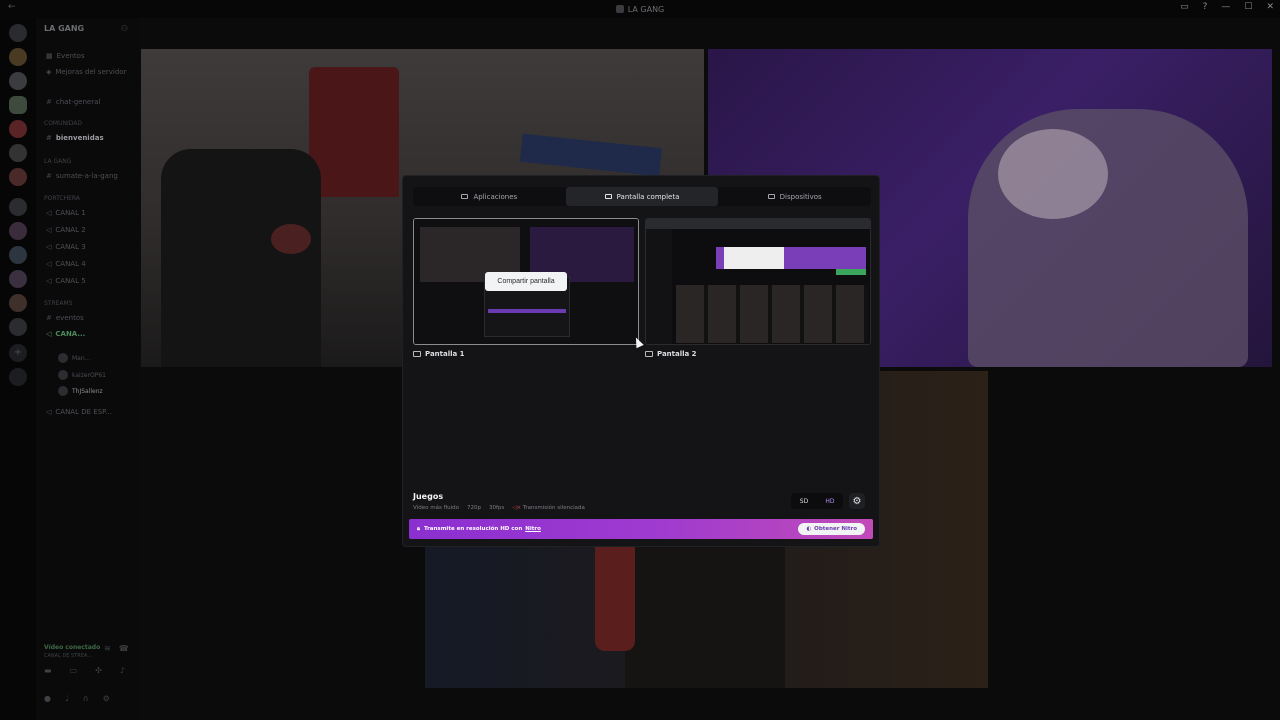  I want to click on server-rail: +, so click(18, 369).